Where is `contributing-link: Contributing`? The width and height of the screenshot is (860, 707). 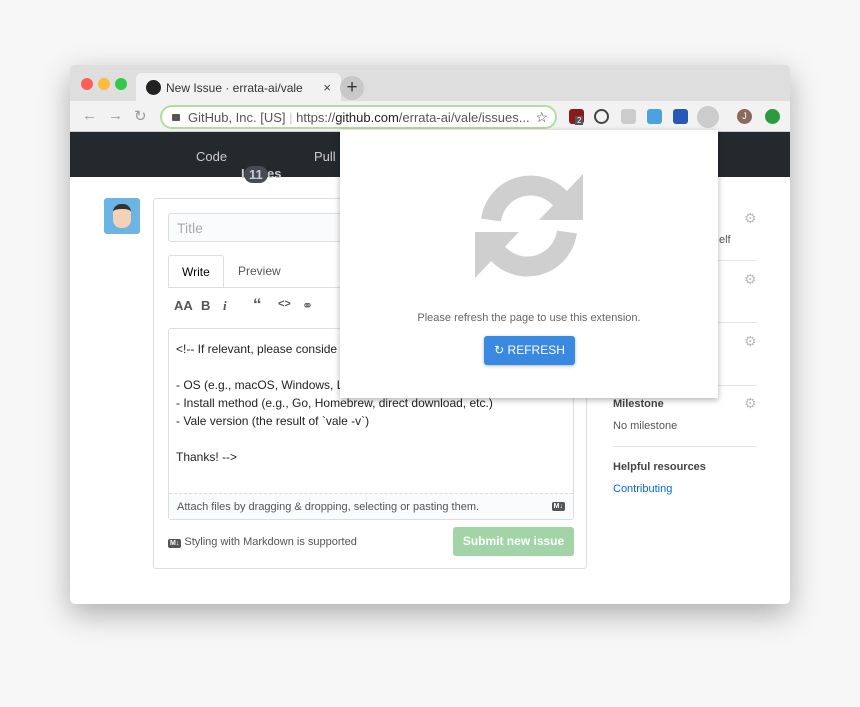 contributing-link: Contributing is located at coordinates (685, 489).